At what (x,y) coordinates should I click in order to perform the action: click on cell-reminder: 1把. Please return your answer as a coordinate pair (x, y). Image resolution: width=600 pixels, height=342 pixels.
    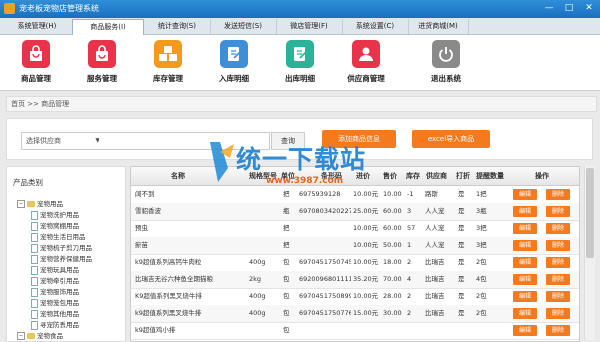
    Looking at the image, I should click on (481, 194).